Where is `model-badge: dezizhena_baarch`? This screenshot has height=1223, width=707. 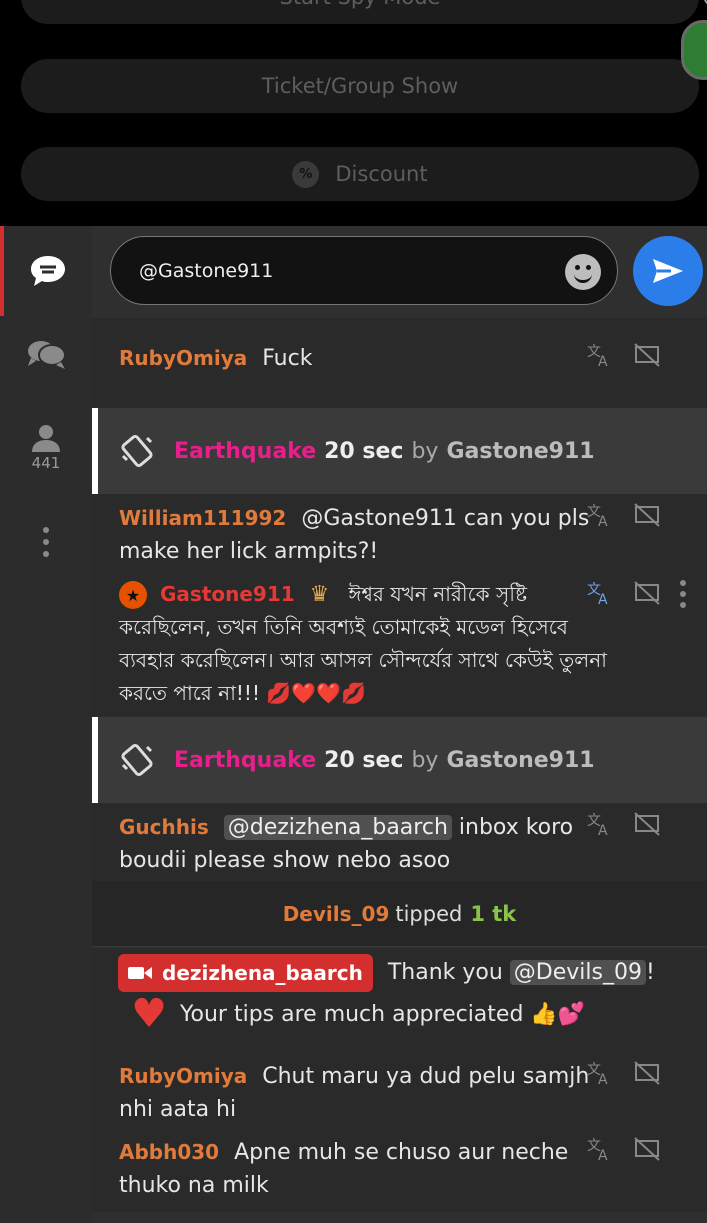 model-badge: dezizhena_baarch is located at coordinates (245, 973).